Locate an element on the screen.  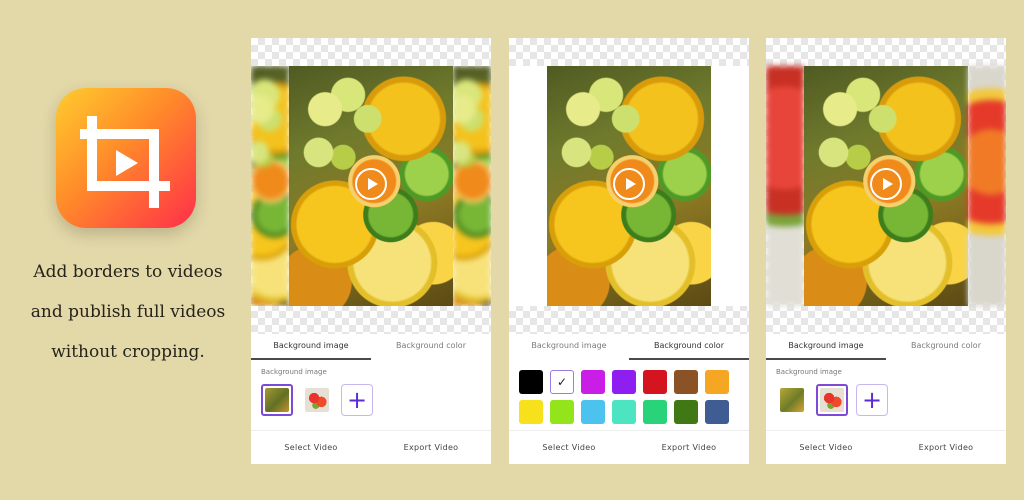
check-icon: ✓ is located at coordinates (562, 382).